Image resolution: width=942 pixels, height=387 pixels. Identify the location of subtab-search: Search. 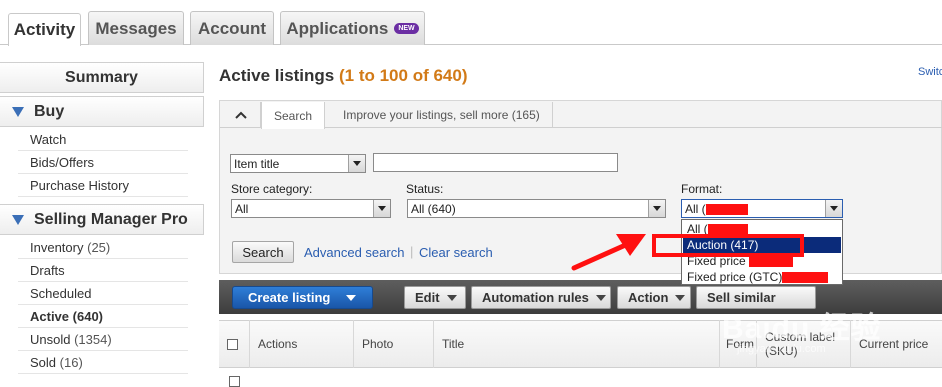
(293, 115).